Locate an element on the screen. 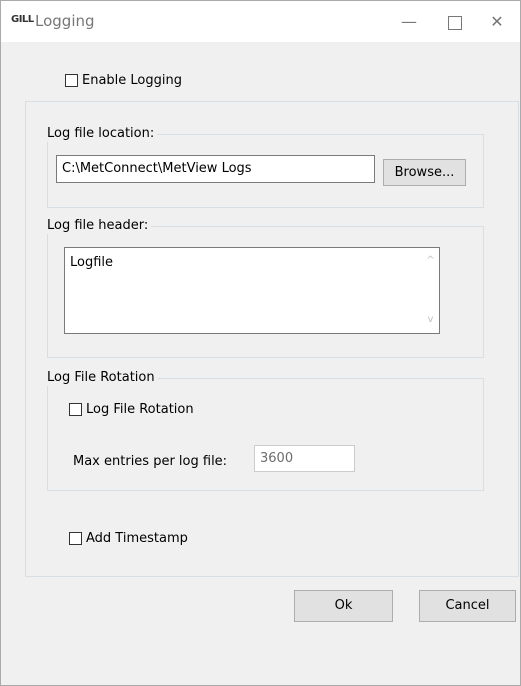 The width and height of the screenshot is (521, 686). close-button: ✕ is located at coordinates (497, 21).